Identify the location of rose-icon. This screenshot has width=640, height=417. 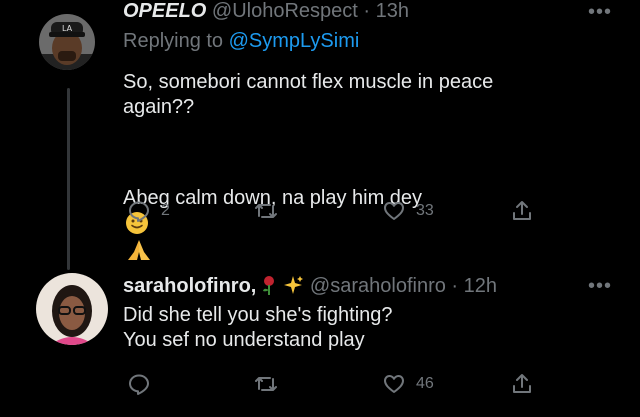
(269, 285).